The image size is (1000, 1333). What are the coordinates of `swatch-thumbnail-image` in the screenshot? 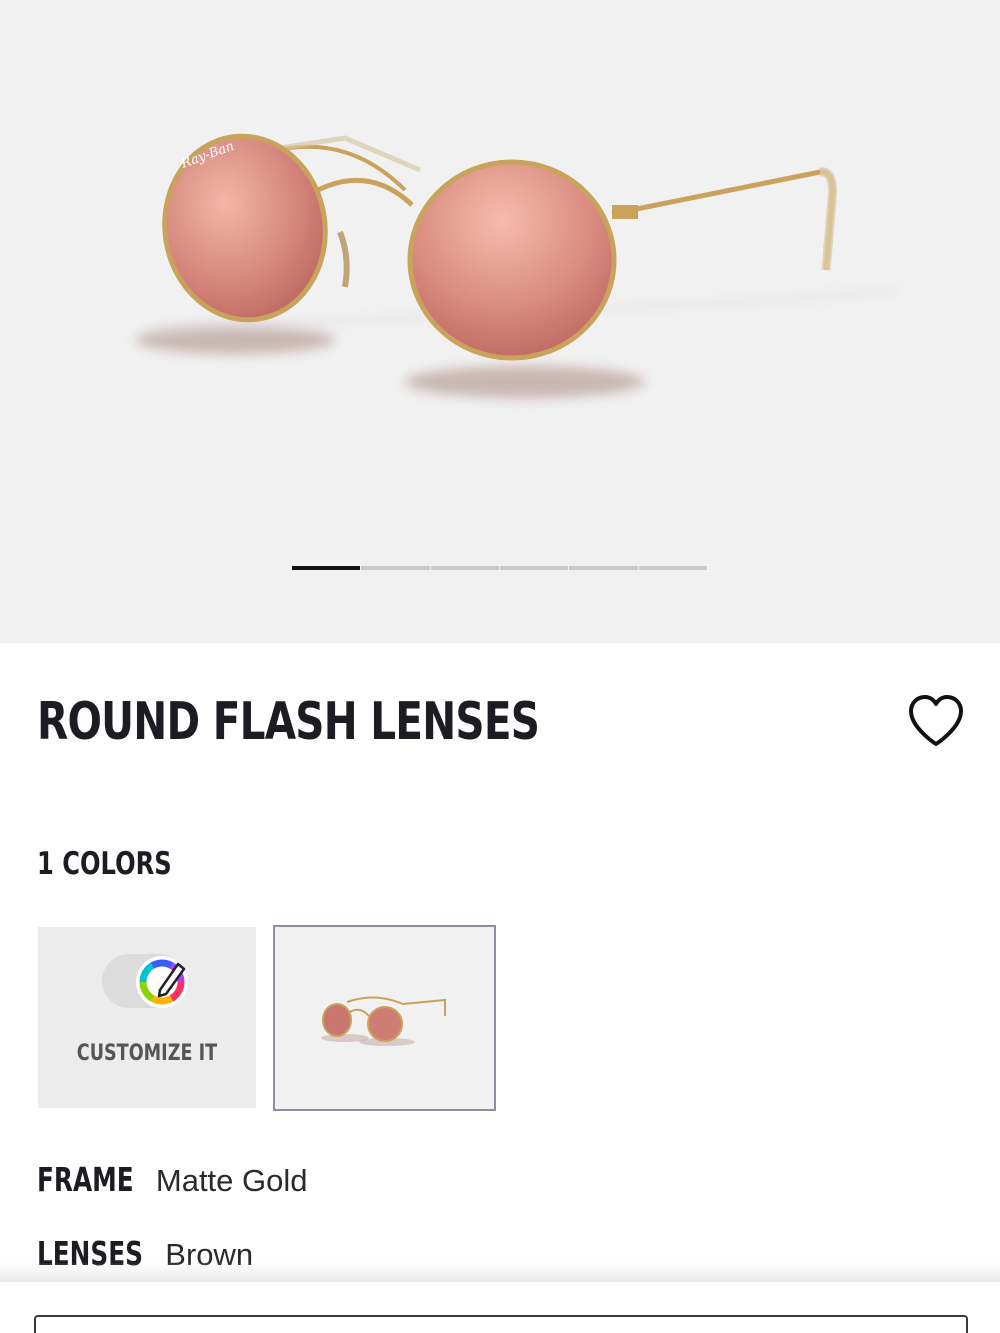 It's located at (383, 1021).